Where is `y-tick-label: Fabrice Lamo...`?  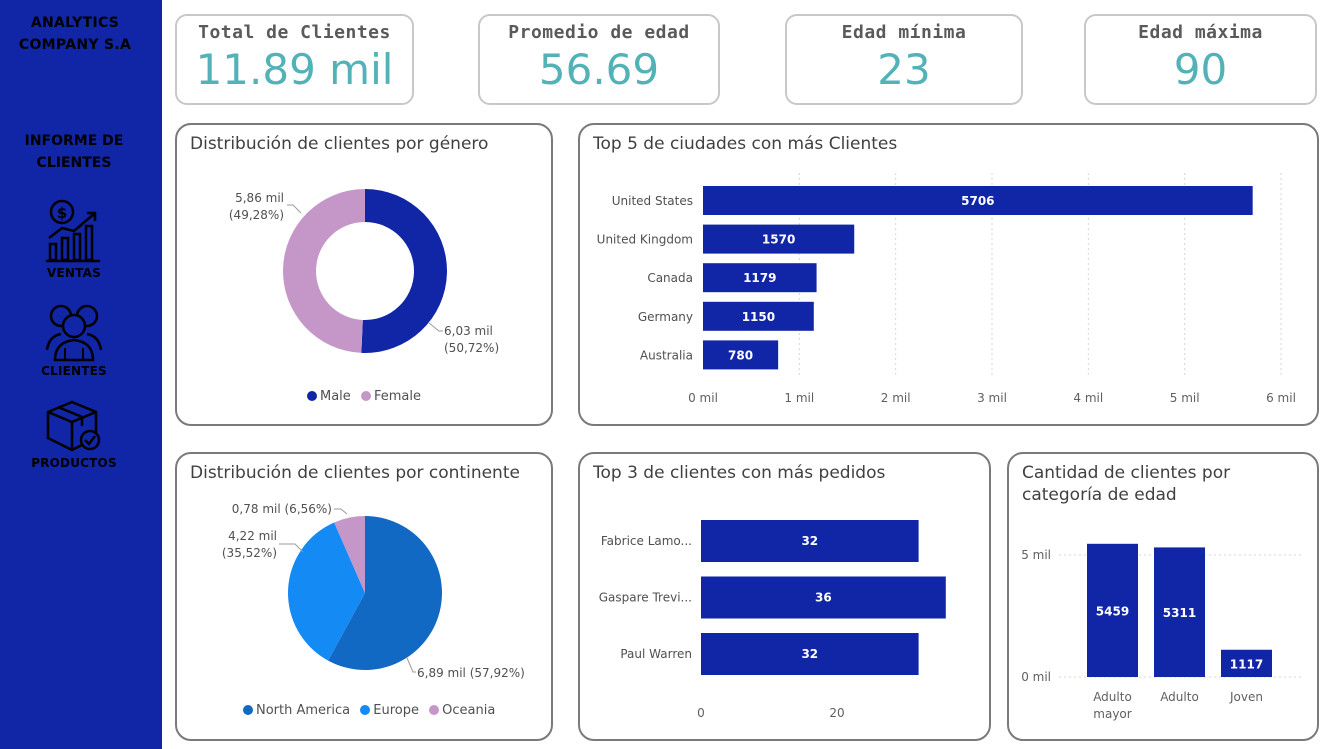
y-tick-label: Fabrice Lamo... is located at coordinates (646, 541).